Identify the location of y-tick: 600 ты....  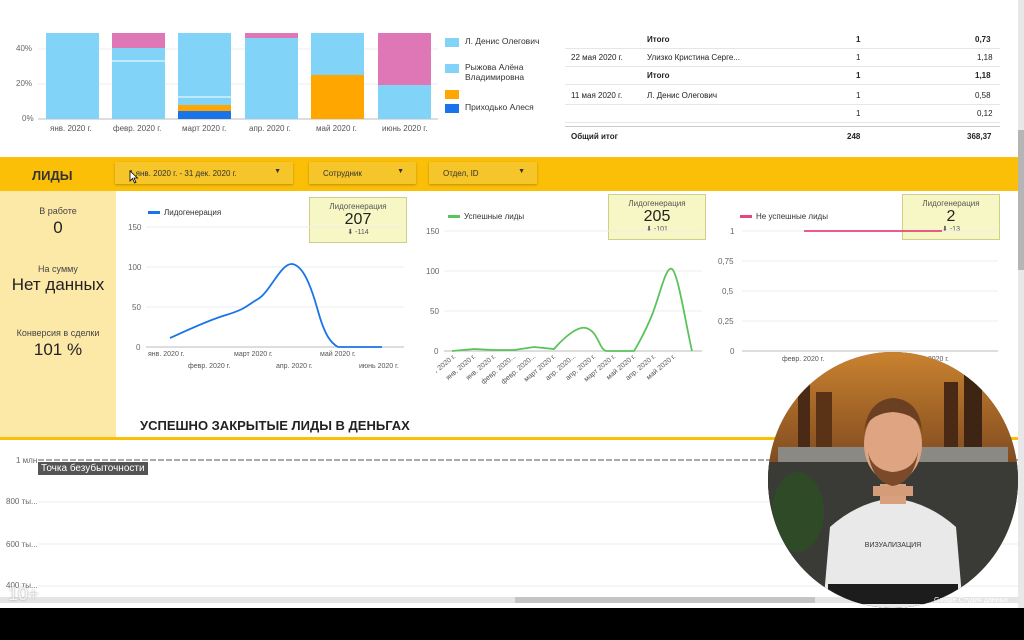
(22, 544).